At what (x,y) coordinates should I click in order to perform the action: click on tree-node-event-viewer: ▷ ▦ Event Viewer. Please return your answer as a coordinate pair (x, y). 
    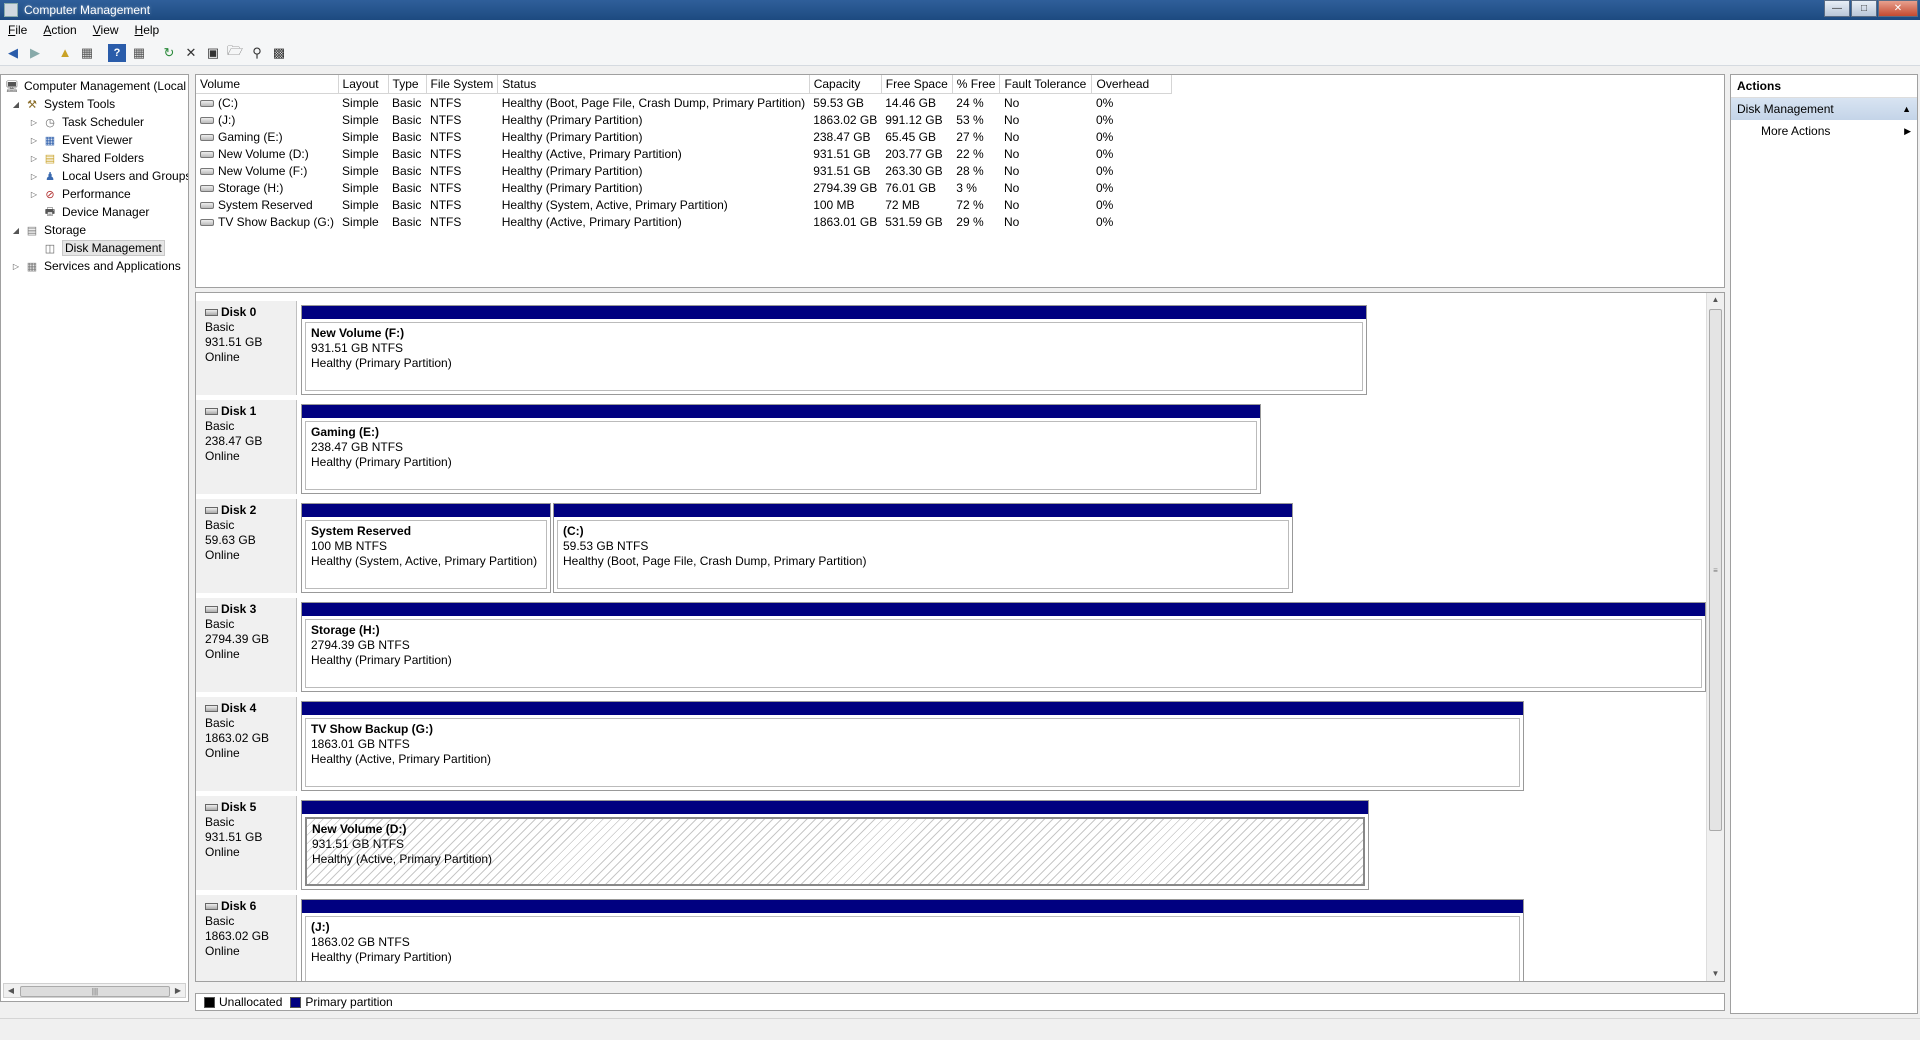
    Looking at the image, I should click on (81, 140).